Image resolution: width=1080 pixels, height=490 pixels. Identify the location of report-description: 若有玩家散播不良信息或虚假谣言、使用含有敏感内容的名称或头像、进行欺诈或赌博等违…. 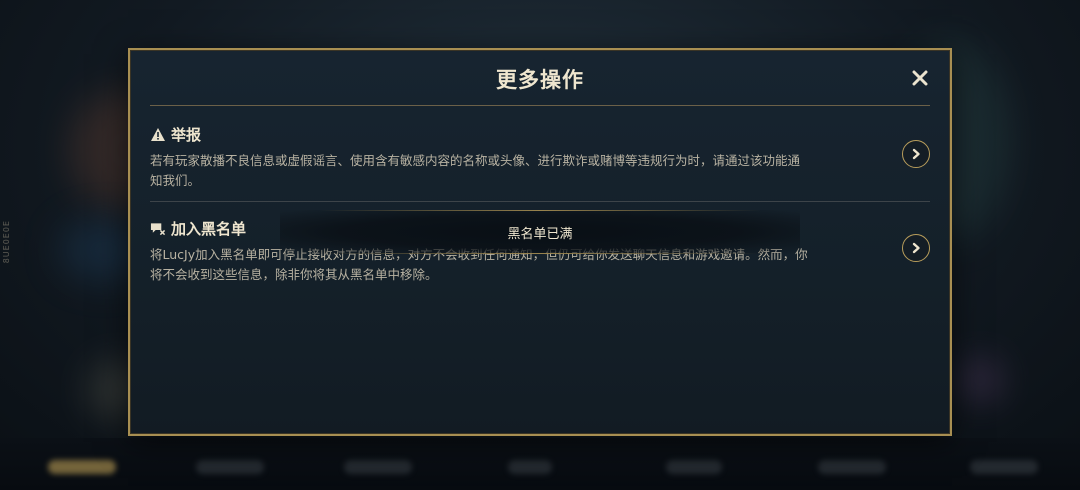
(475, 170).